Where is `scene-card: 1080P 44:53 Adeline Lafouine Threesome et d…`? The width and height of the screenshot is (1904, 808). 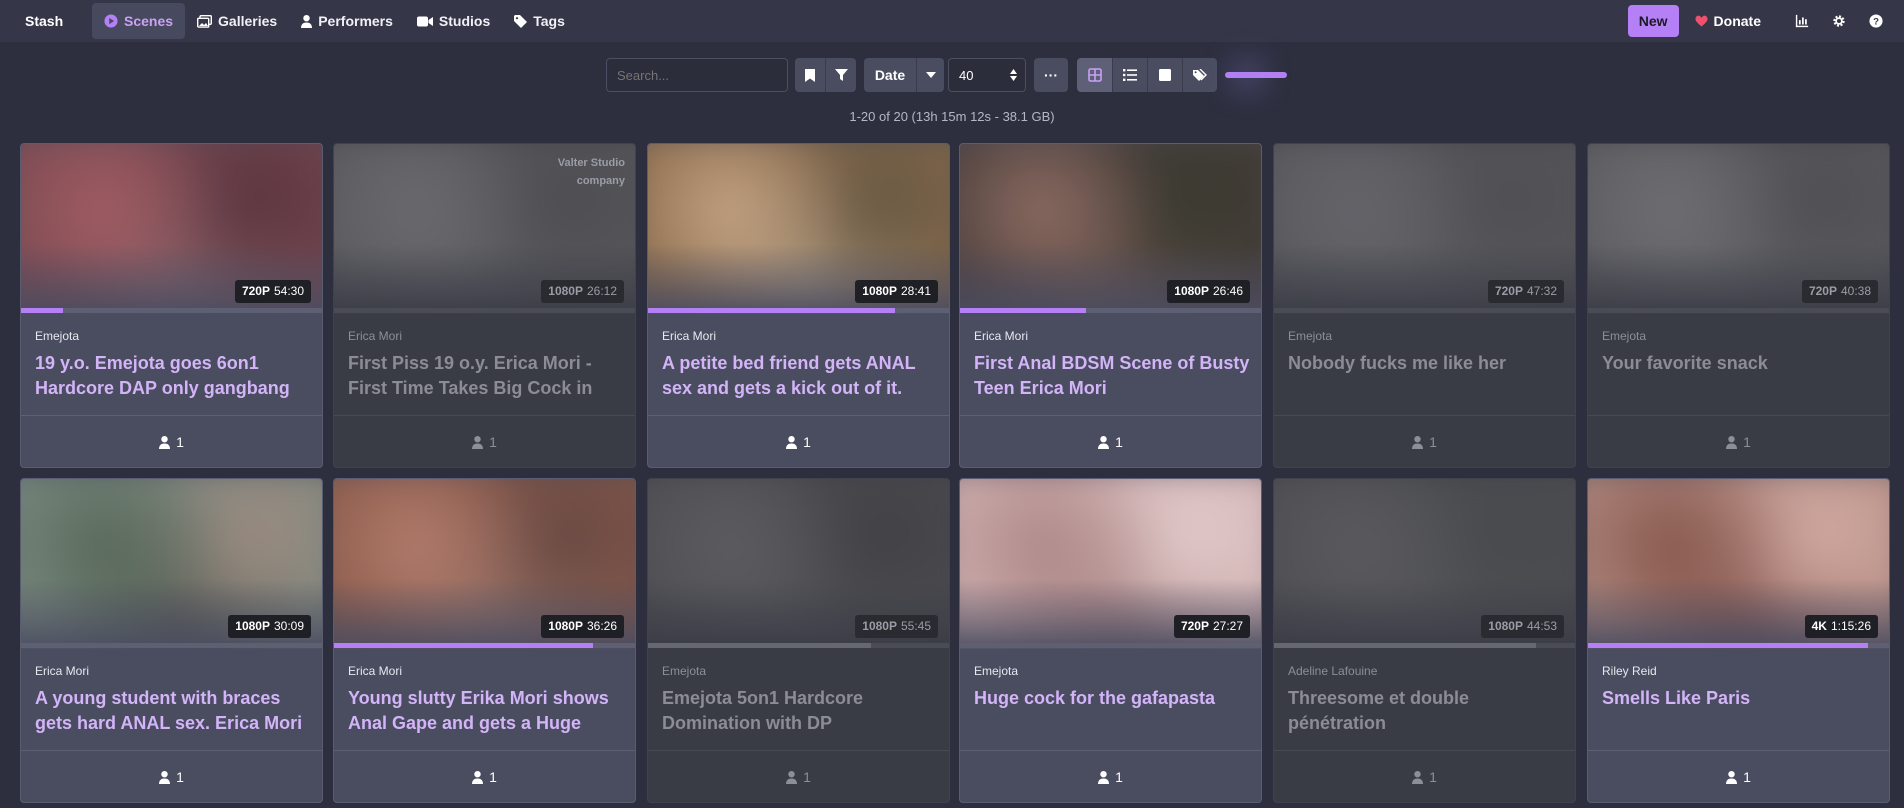 scene-card: 1080P 44:53 Adeline Lafouine Threesome et d… is located at coordinates (1424, 640).